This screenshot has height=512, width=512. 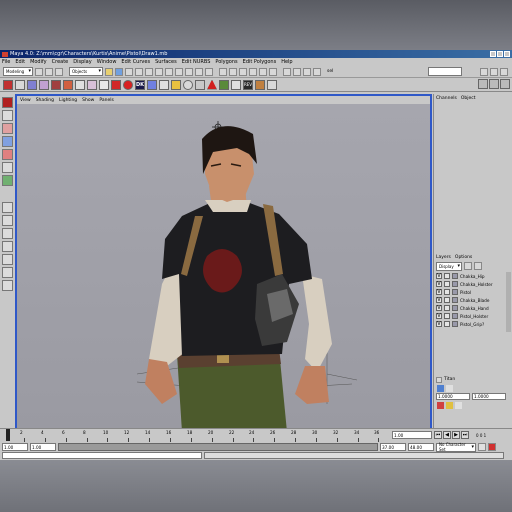 What do you see at coordinates (445, 71) in the screenshot?
I see `sel-input` at bounding box center [445, 71].